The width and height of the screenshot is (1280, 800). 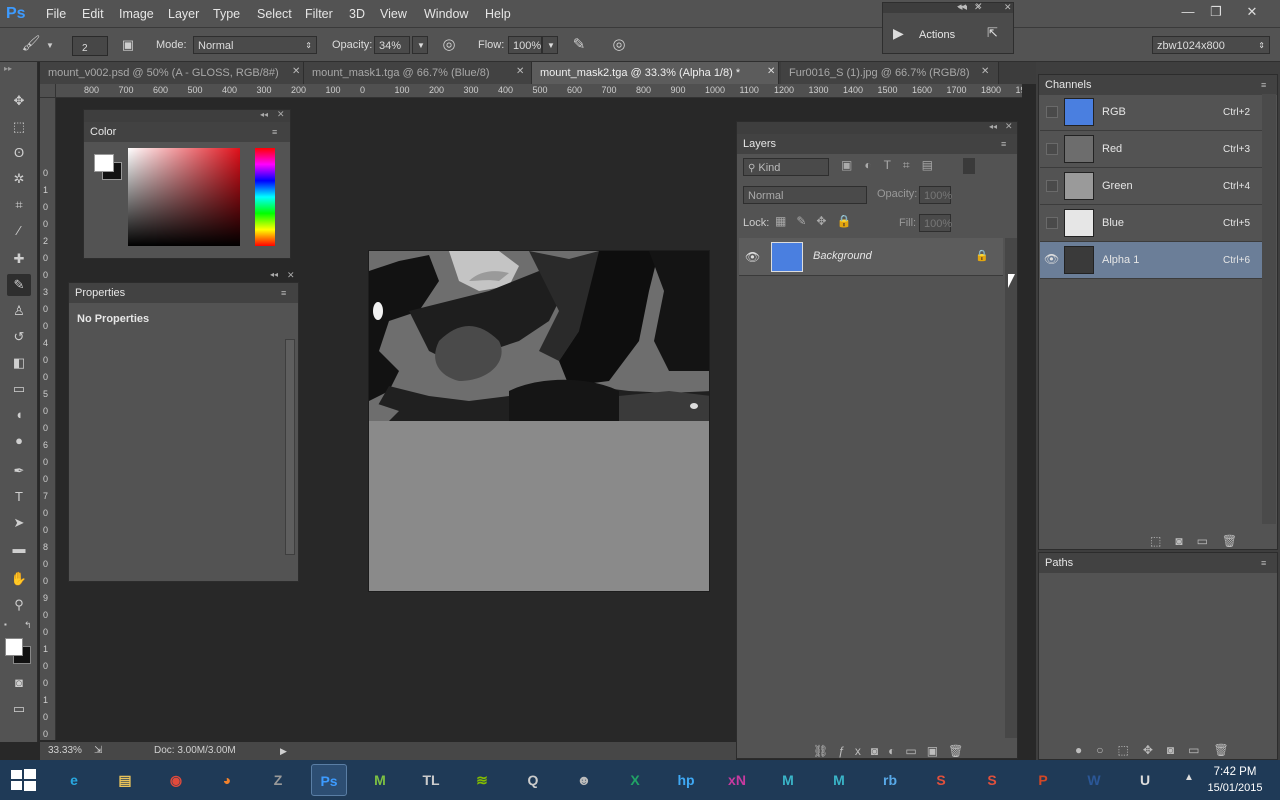 I want to click on taskbar-powerpoint-icon: P, so click(x=1043, y=780).